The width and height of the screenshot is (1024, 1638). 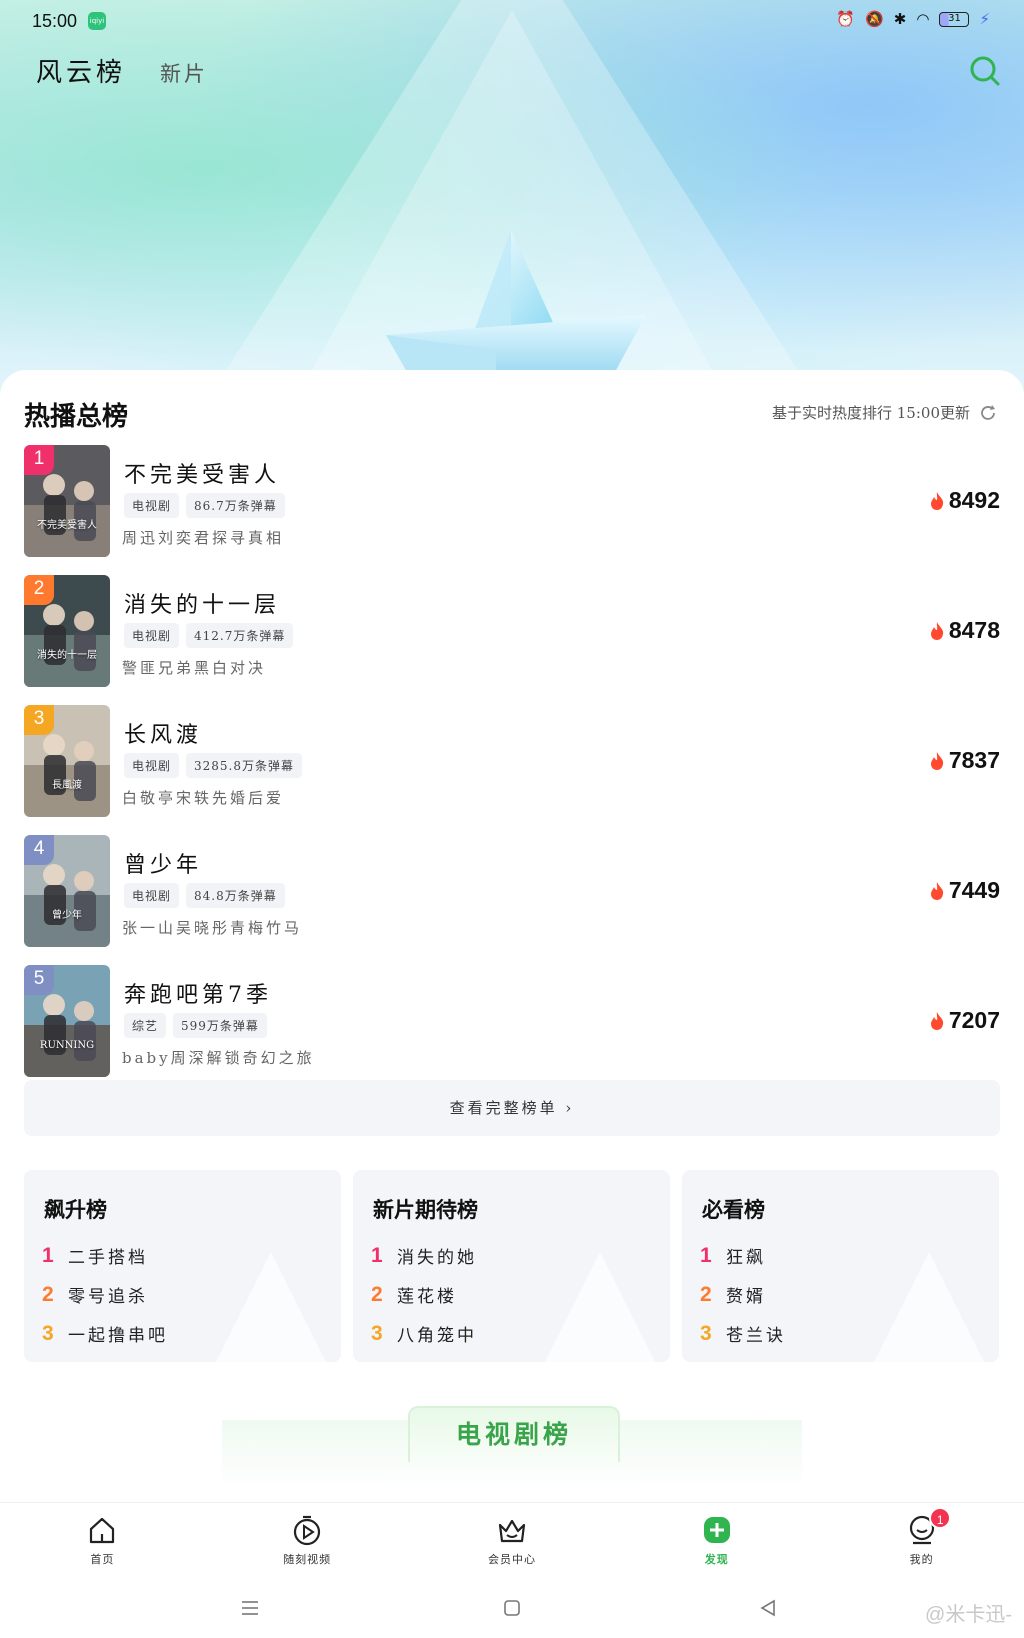 What do you see at coordinates (716, 1559) in the screenshot?
I see `nav-label: 发现` at bounding box center [716, 1559].